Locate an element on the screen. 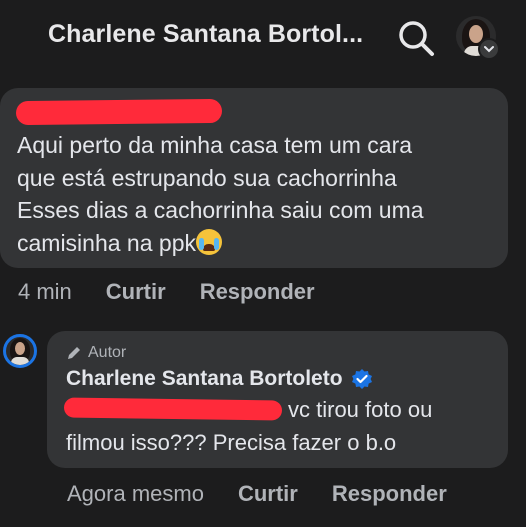 This screenshot has width=526, height=527. search-button is located at coordinates (416, 38).